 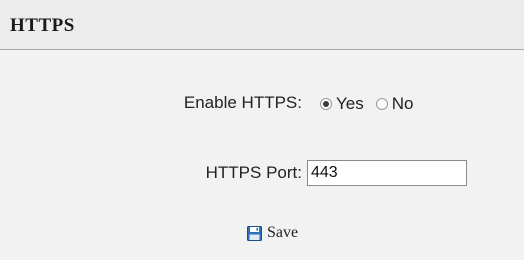 What do you see at coordinates (350, 103) in the screenshot?
I see `radio-yes-label: Yes` at bounding box center [350, 103].